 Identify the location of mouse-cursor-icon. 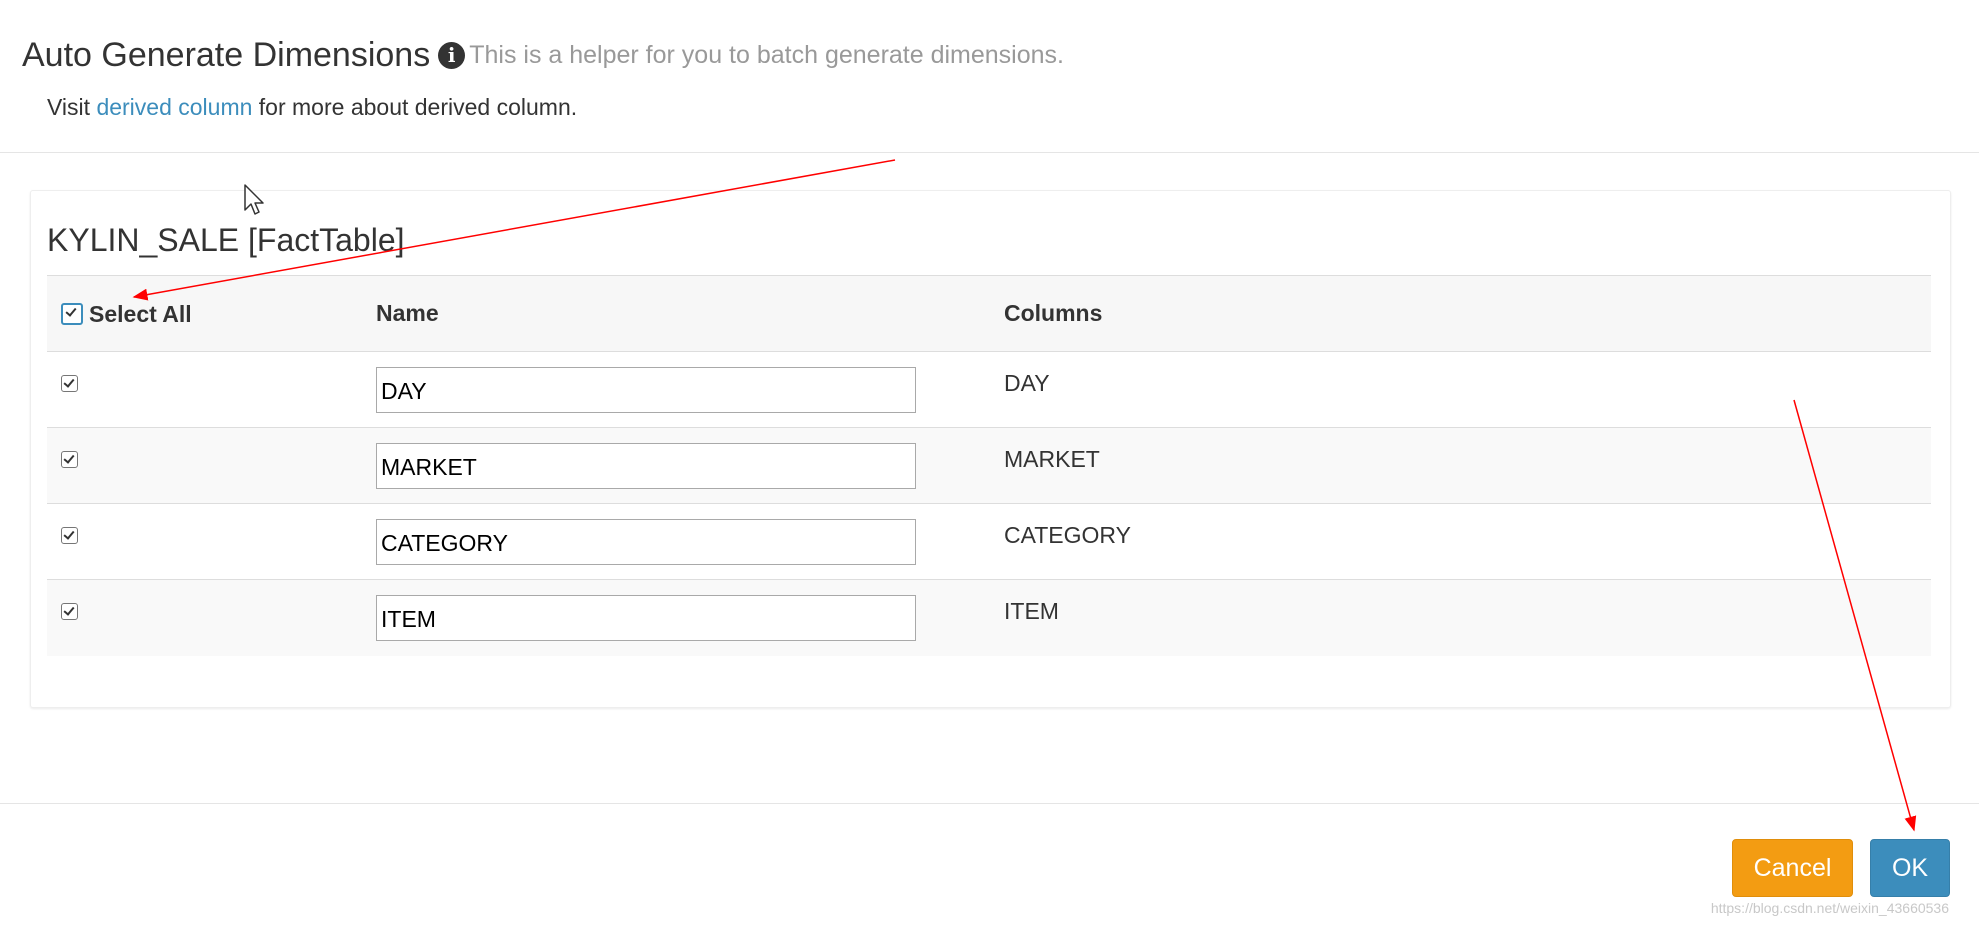
(254, 199).